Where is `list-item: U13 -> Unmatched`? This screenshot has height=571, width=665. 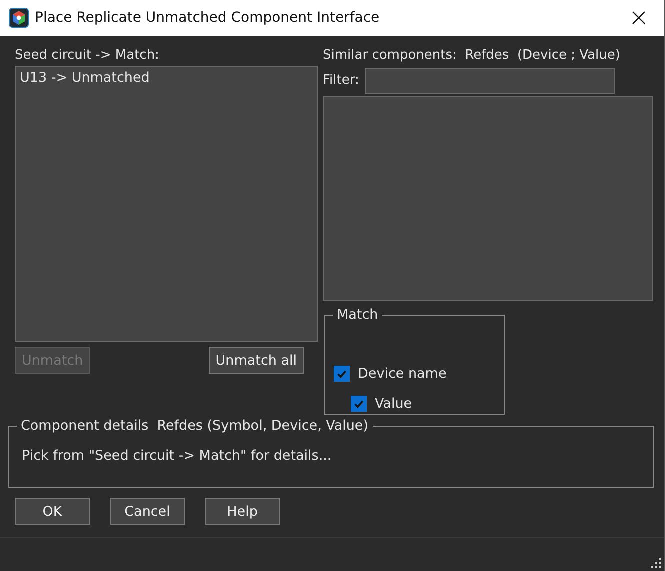 list-item: U13 -> Unmatched is located at coordinates (85, 78).